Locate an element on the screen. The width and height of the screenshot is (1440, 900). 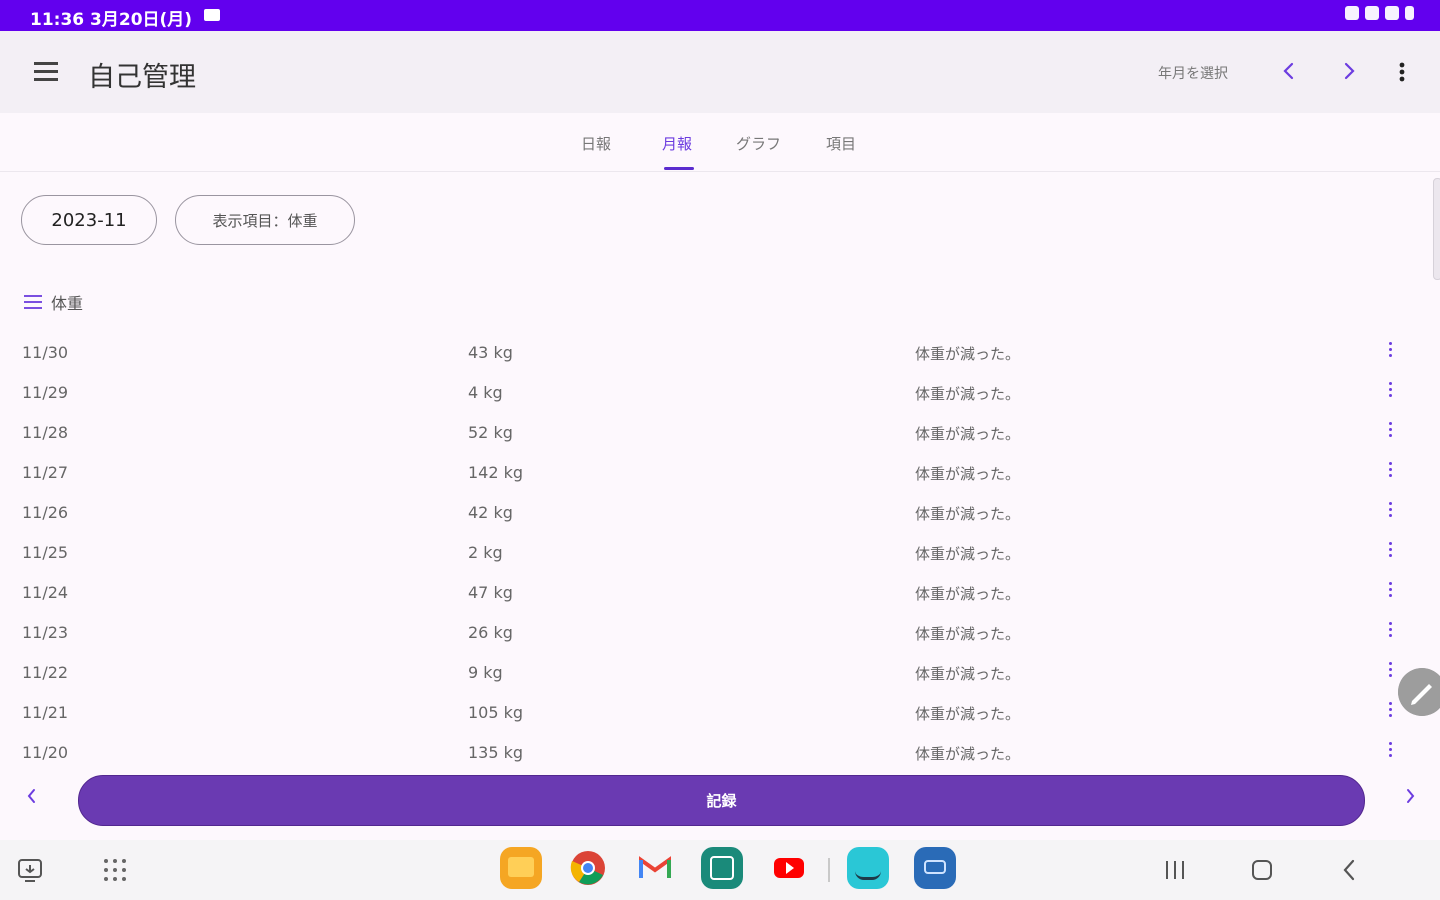
vibrate-icon is located at coordinates (1352, 13).